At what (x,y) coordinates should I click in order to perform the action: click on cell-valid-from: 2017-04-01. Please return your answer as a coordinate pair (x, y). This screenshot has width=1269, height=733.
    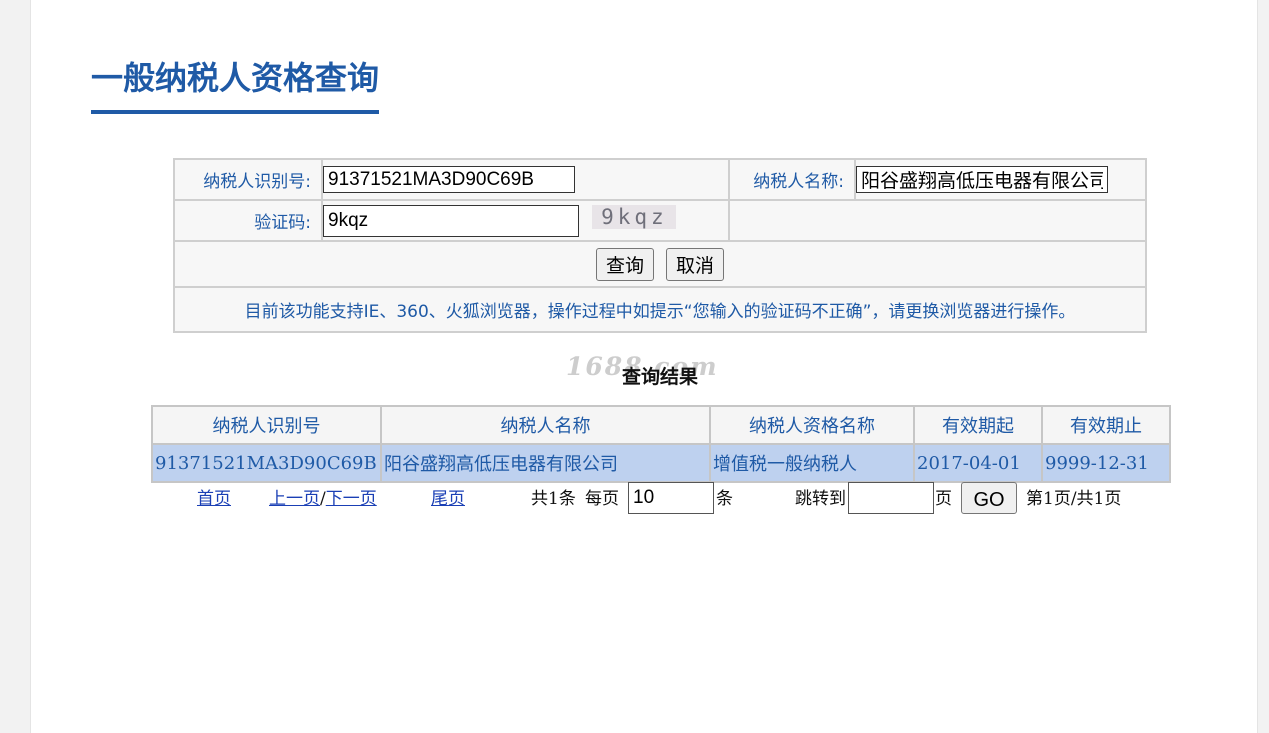
    Looking at the image, I should click on (978, 463).